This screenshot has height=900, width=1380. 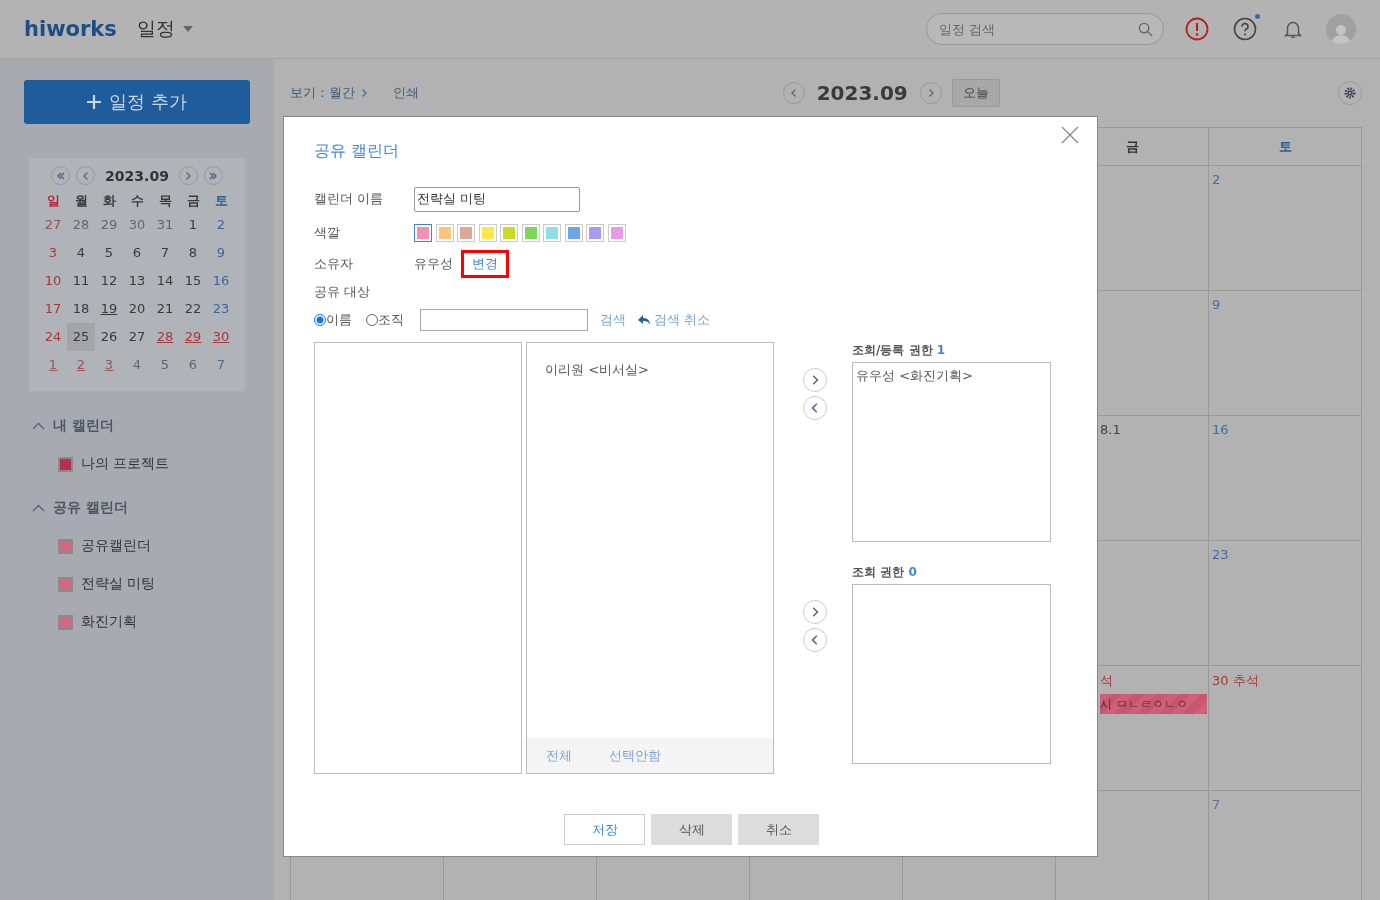 I want to click on view-dropdown: 보기 : 월간, so click(x=329, y=93).